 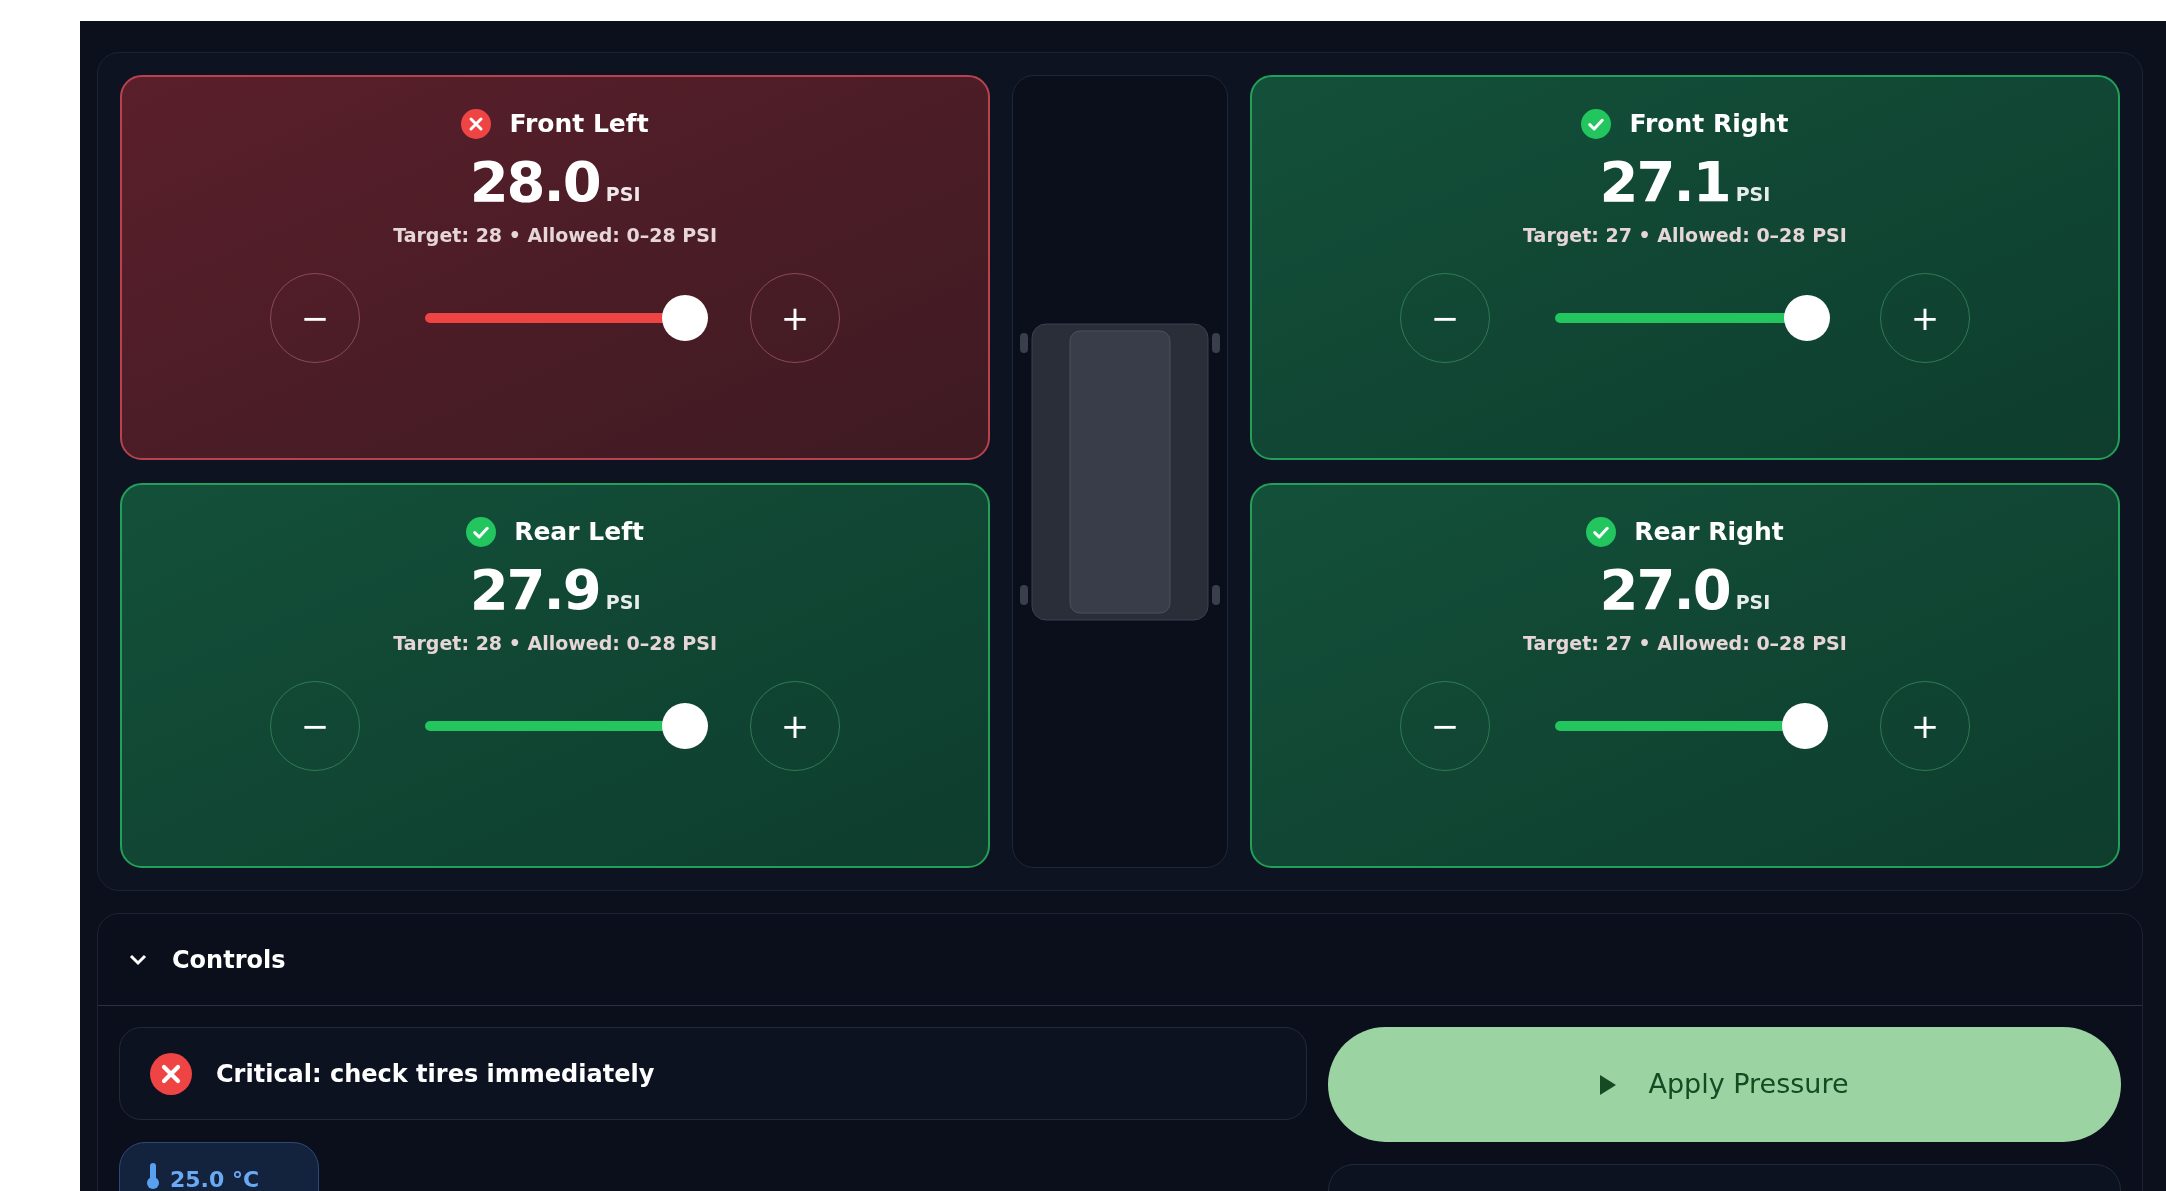 I want to click on pressure-value: 27.0, so click(x=1664, y=589).